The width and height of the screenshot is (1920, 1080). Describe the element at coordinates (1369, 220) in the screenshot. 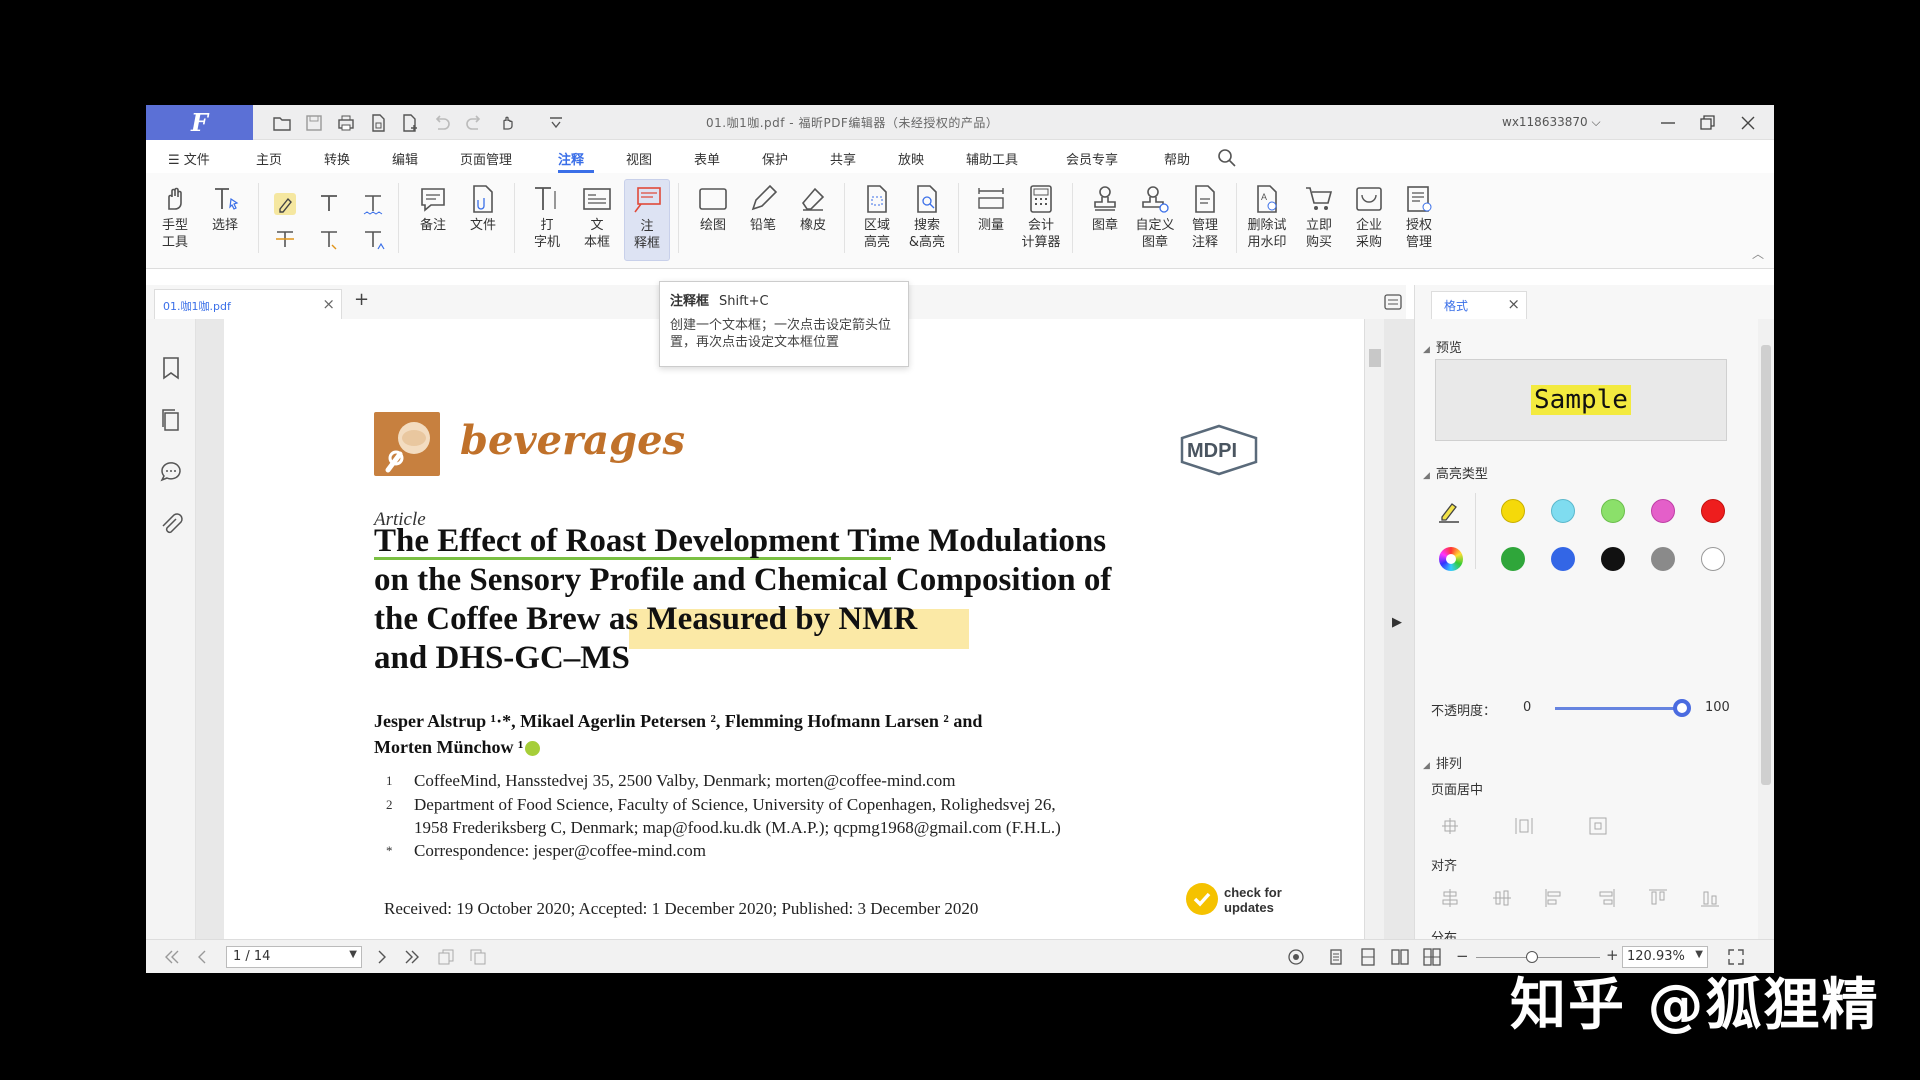

I see `enterprise-purchase-button: 企业 采购` at that location.